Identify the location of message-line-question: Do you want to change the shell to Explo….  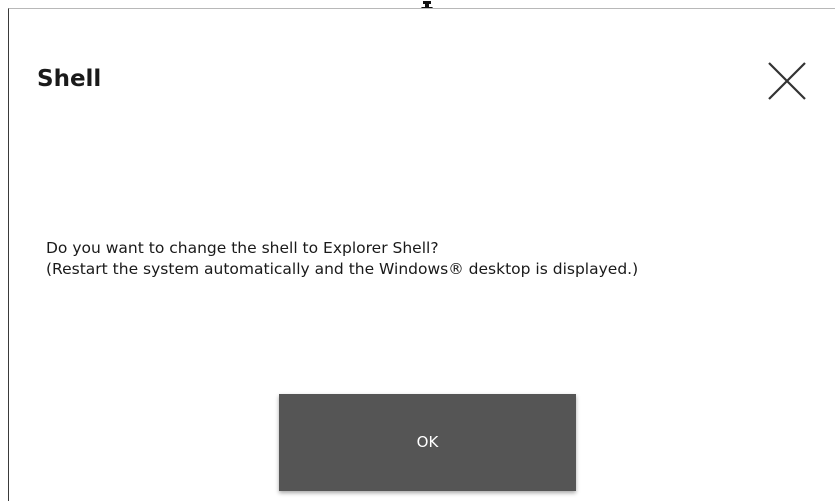
(242, 248).